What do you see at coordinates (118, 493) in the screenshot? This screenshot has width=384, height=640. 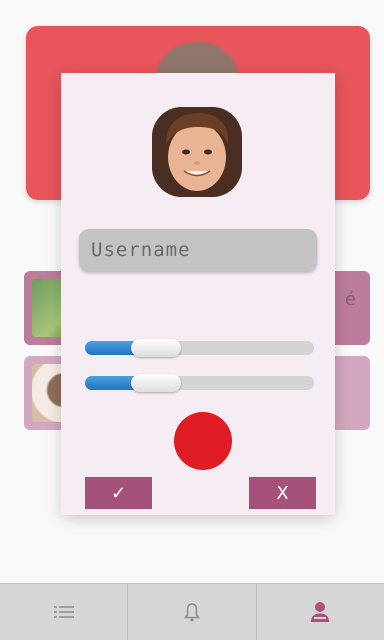 I see `confirm-button: ✓` at bounding box center [118, 493].